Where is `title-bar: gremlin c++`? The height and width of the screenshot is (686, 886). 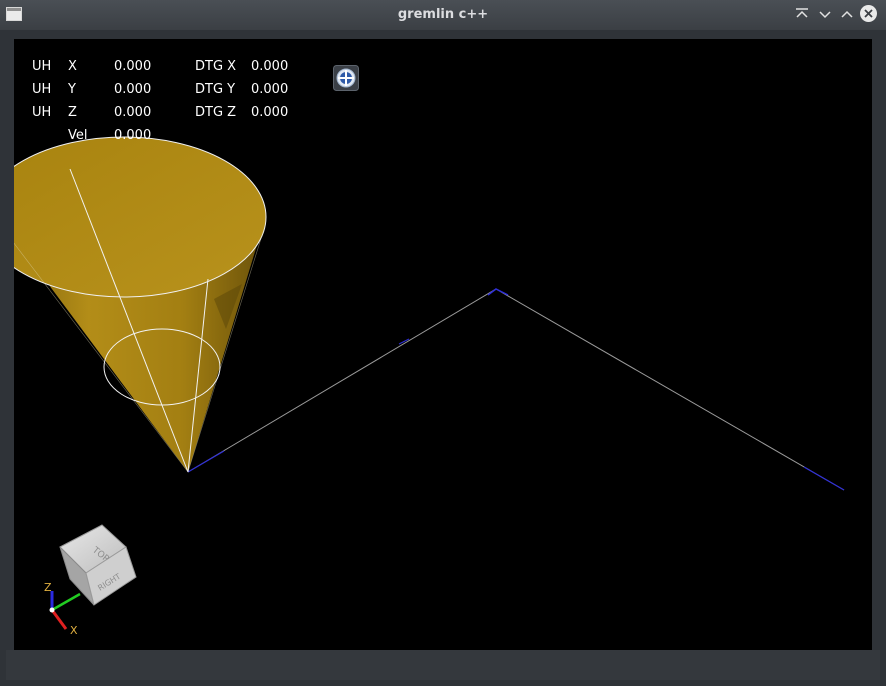 title-bar: gremlin c++ is located at coordinates (443, 15).